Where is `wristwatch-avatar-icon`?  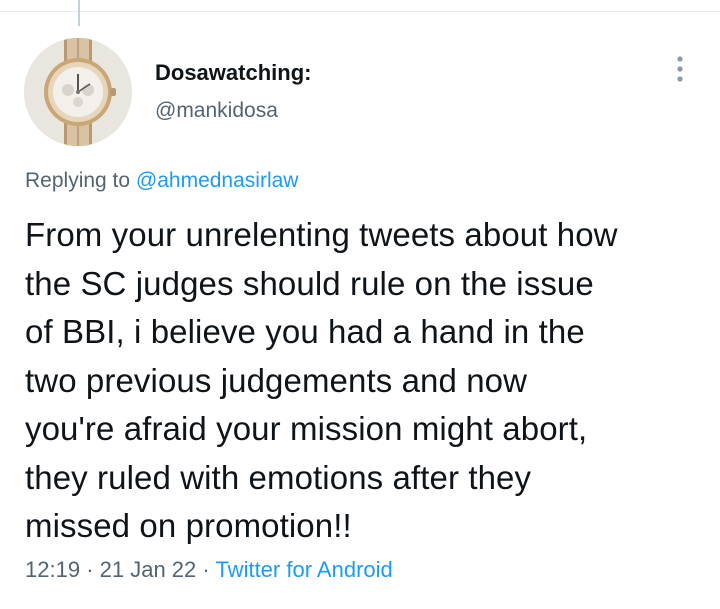
wristwatch-avatar-icon is located at coordinates (78, 92).